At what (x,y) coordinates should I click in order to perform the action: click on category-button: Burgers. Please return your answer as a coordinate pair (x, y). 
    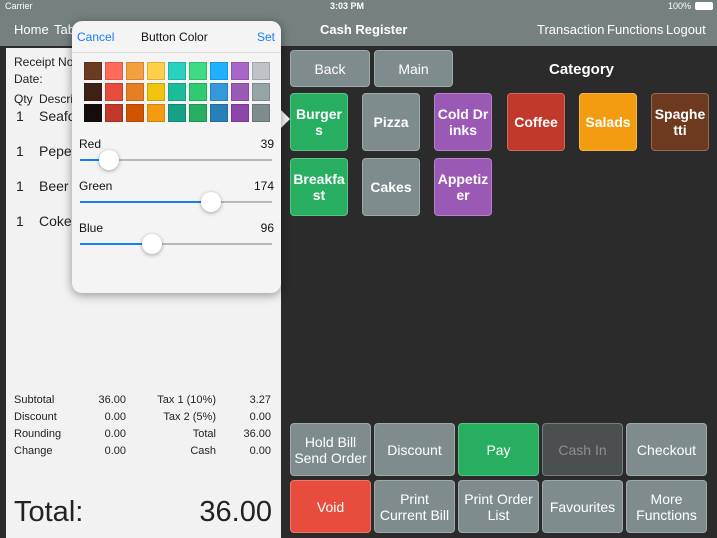
    Looking at the image, I should click on (319, 122).